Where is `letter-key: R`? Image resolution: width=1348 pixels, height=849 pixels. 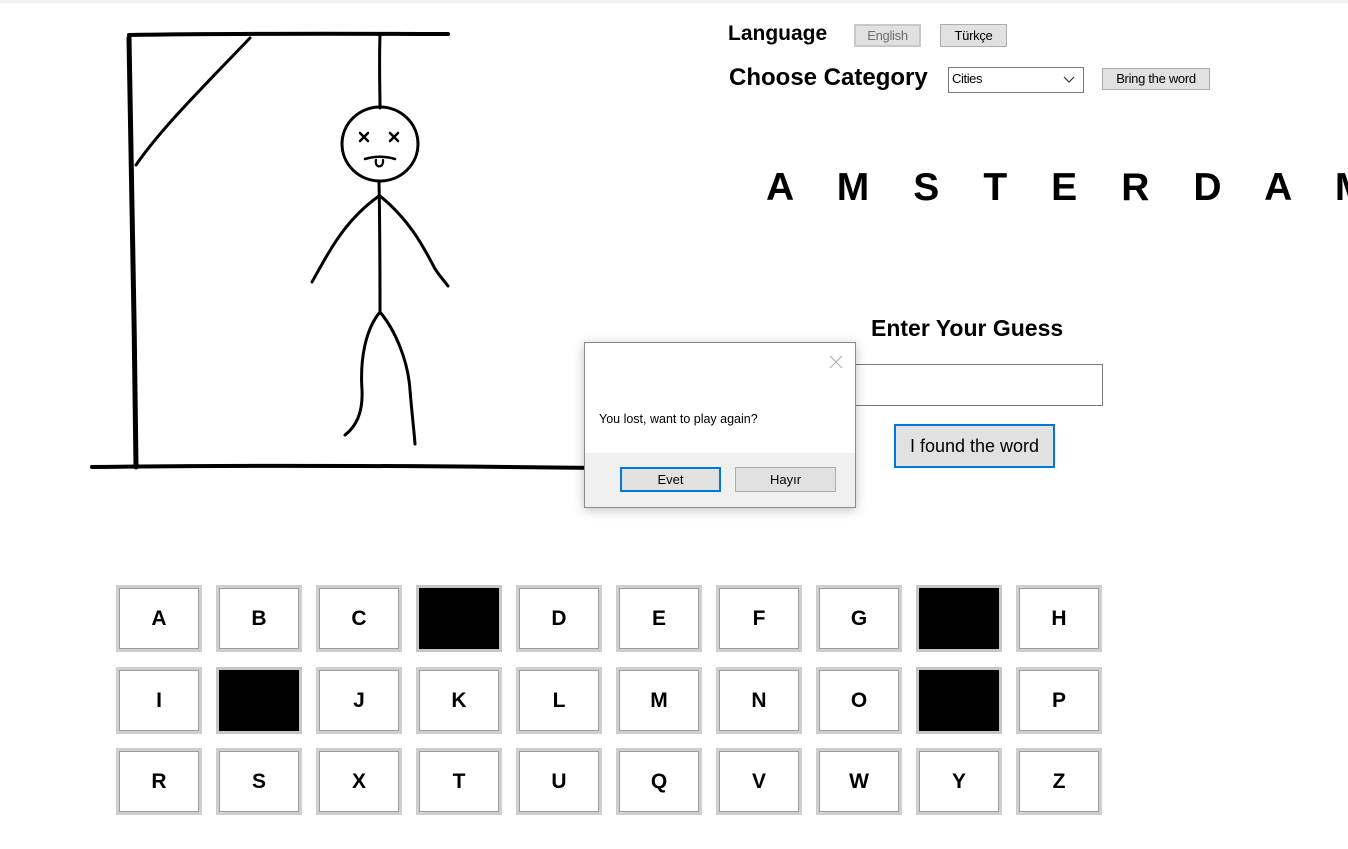
letter-key: R is located at coordinates (159, 781).